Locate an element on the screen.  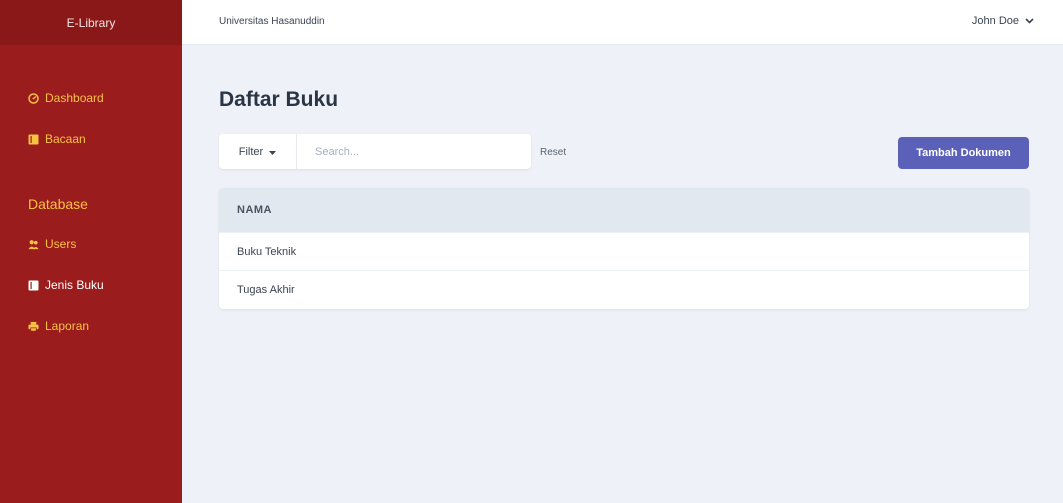
table-row: Buku Teknik is located at coordinates (624, 251).